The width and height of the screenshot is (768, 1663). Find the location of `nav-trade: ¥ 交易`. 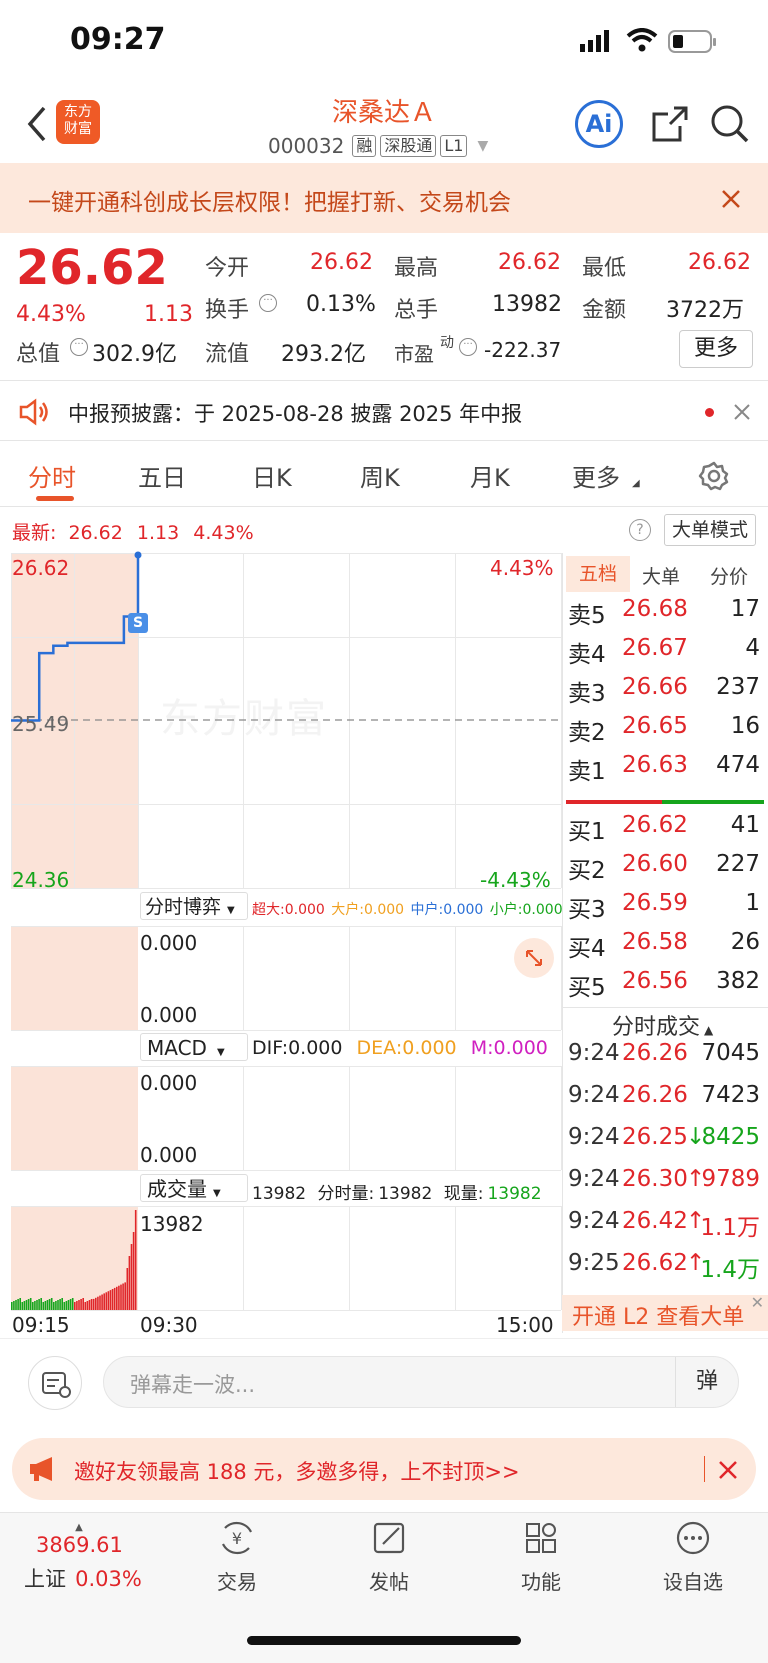

nav-trade: ¥ 交易 is located at coordinates (237, 1557).